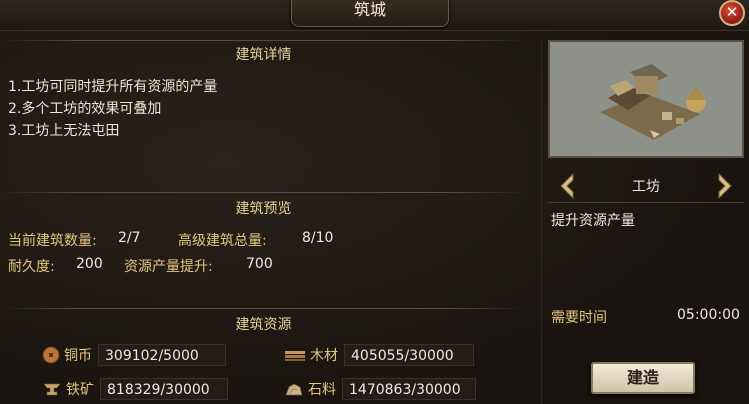  I want to click on detail-line-2: 2.多个工坊的效果可叠加, so click(85, 109).